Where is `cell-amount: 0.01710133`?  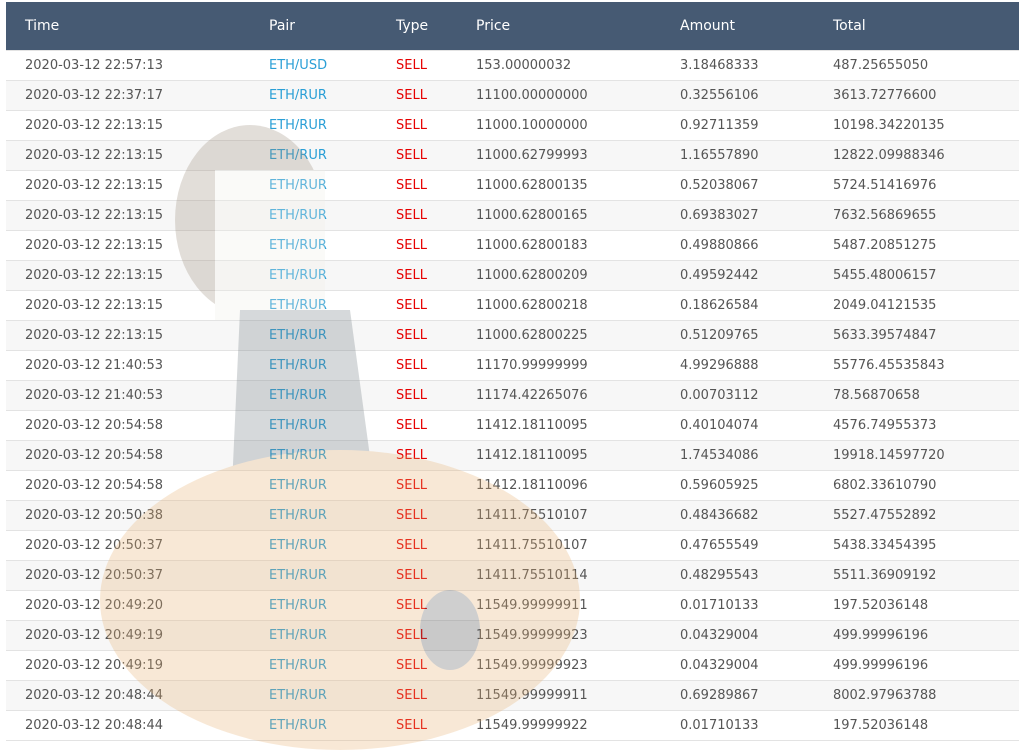 cell-amount: 0.01710133 is located at coordinates (719, 725).